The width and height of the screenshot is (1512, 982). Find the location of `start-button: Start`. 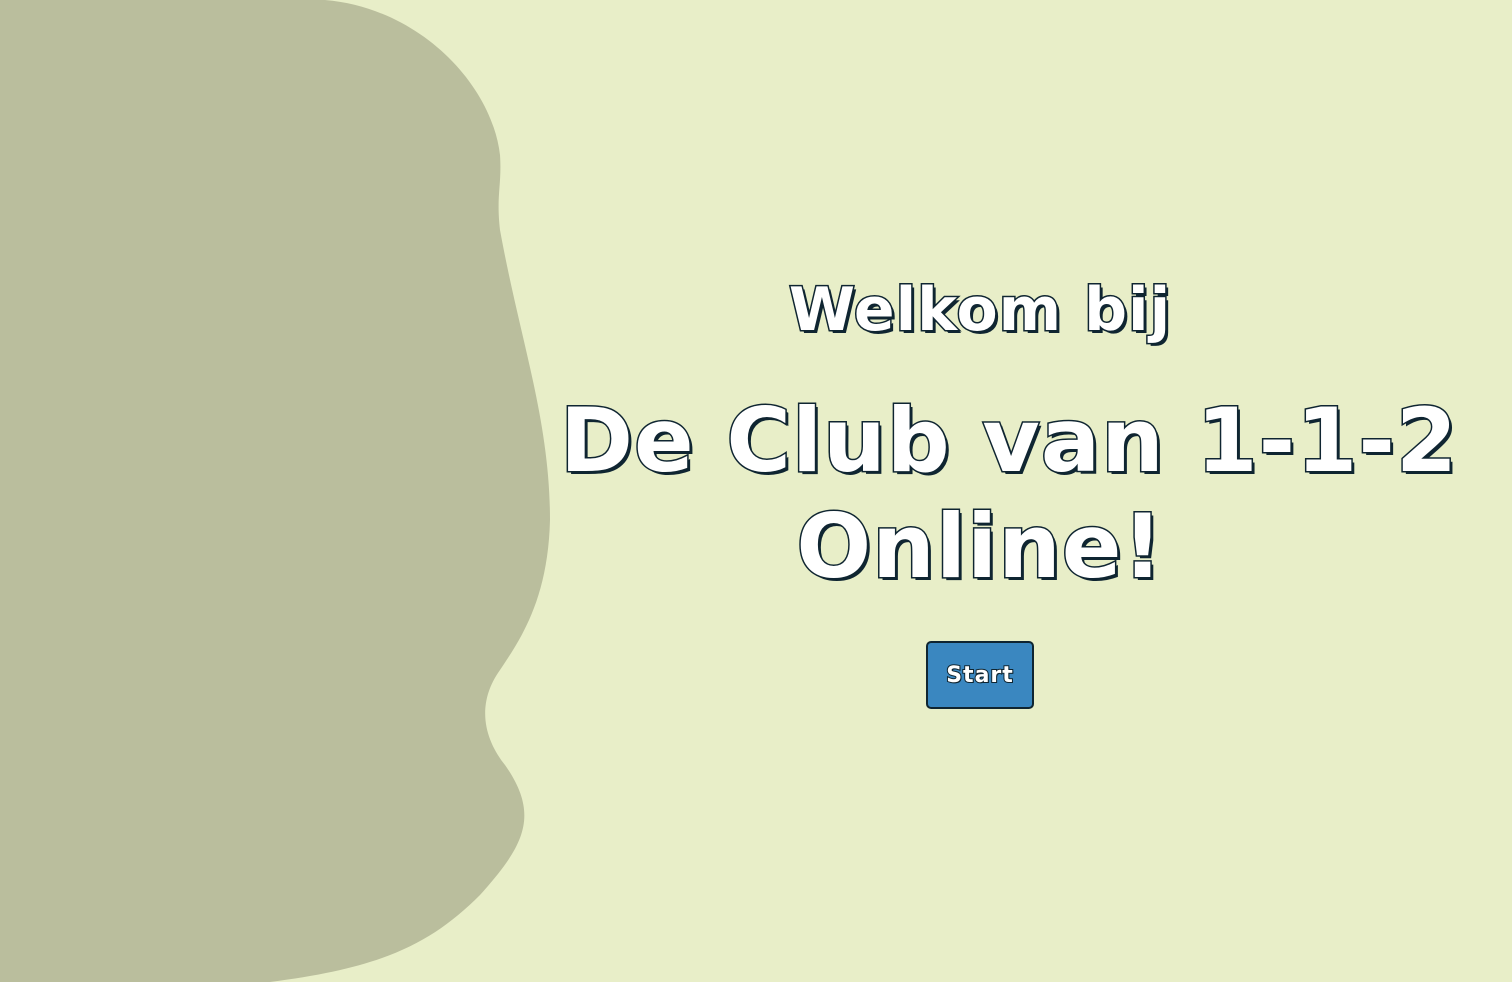

start-button: Start is located at coordinates (980, 675).